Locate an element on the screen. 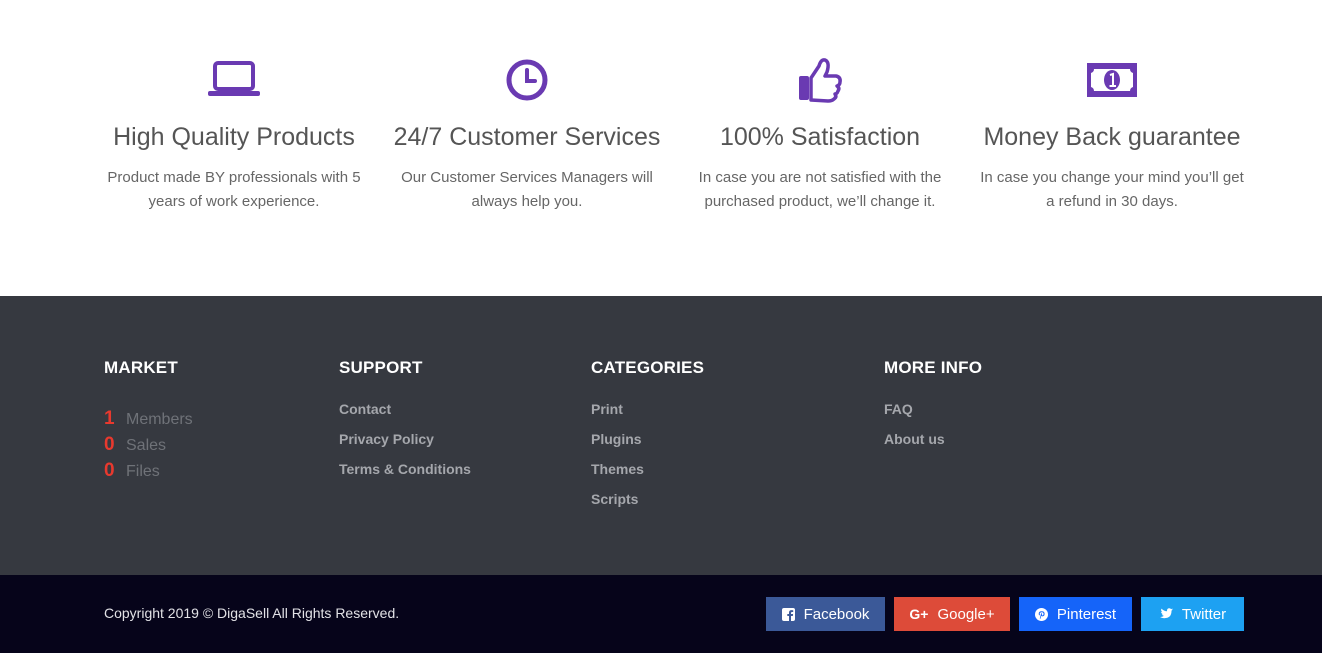 This screenshot has width=1322, height=653. stat-files: 0 Files is located at coordinates (148, 473).